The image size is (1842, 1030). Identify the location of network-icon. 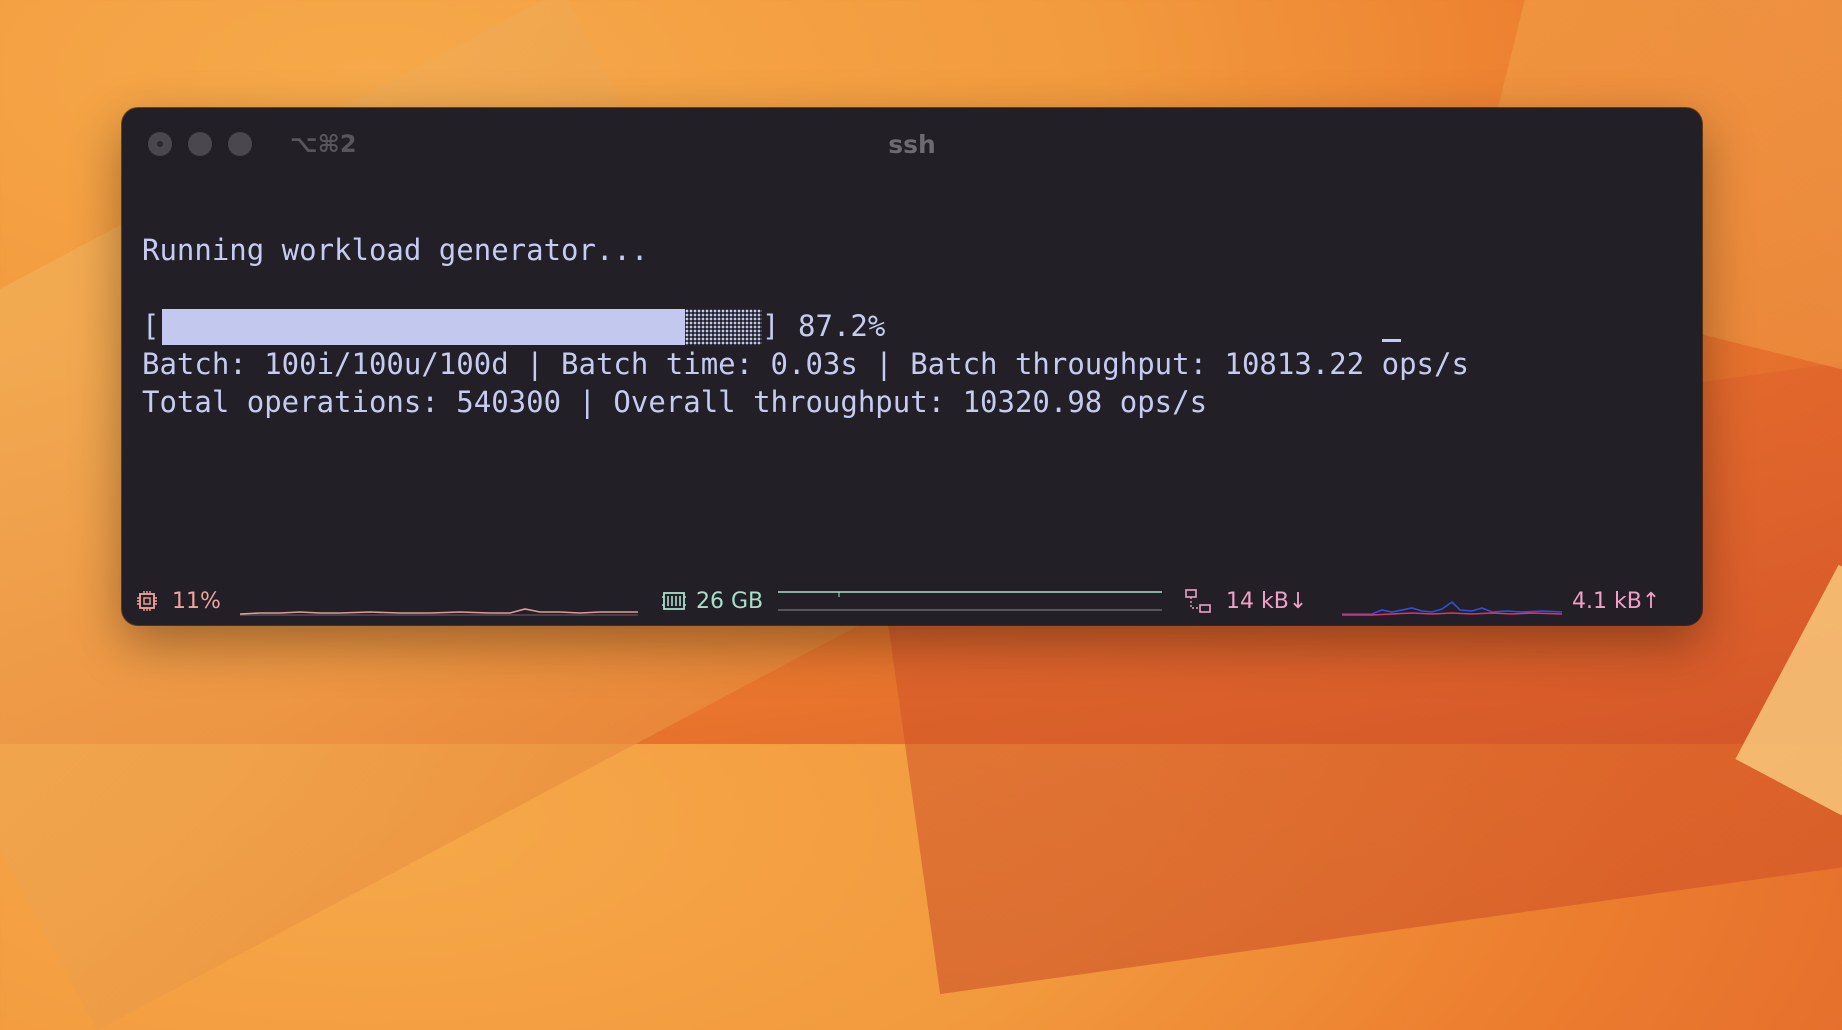
(1198, 601).